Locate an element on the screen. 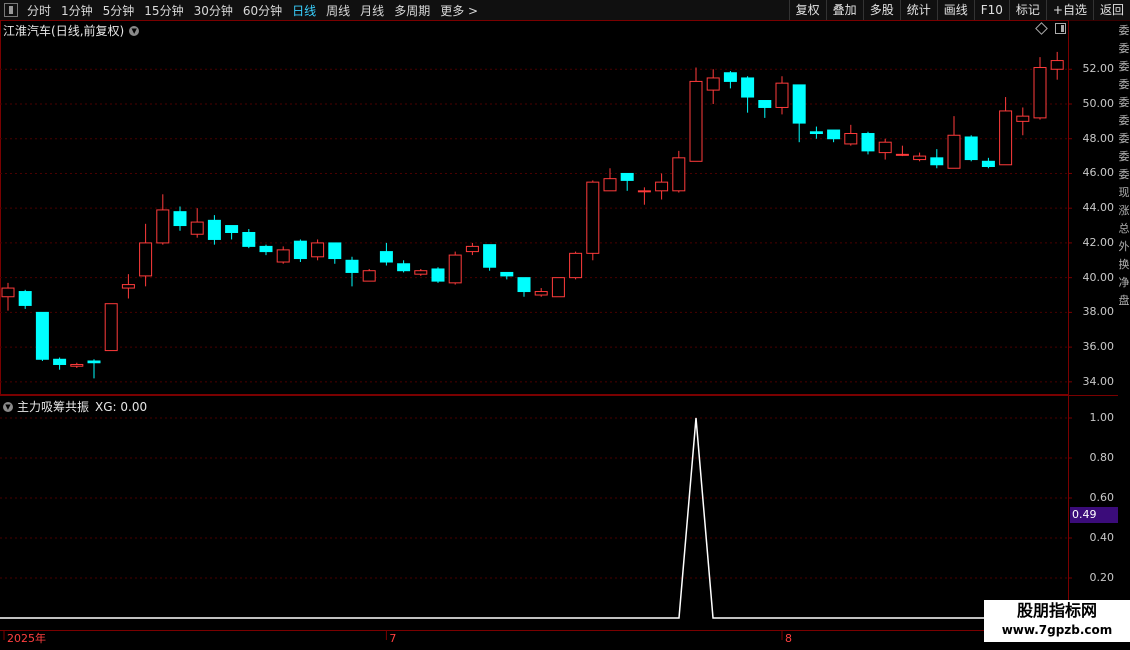 The height and width of the screenshot is (650, 1130). crosshair-value-badge: 0.49 is located at coordinates (1094, 515).